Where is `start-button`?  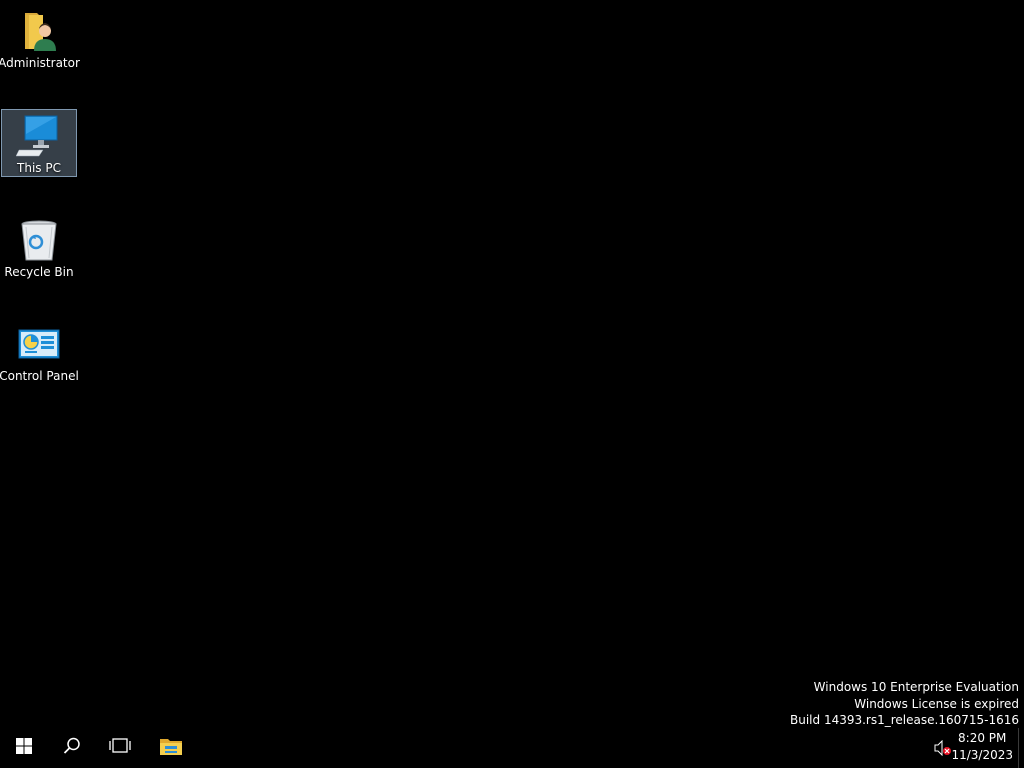
start-button is located at coordinates (24, 748).